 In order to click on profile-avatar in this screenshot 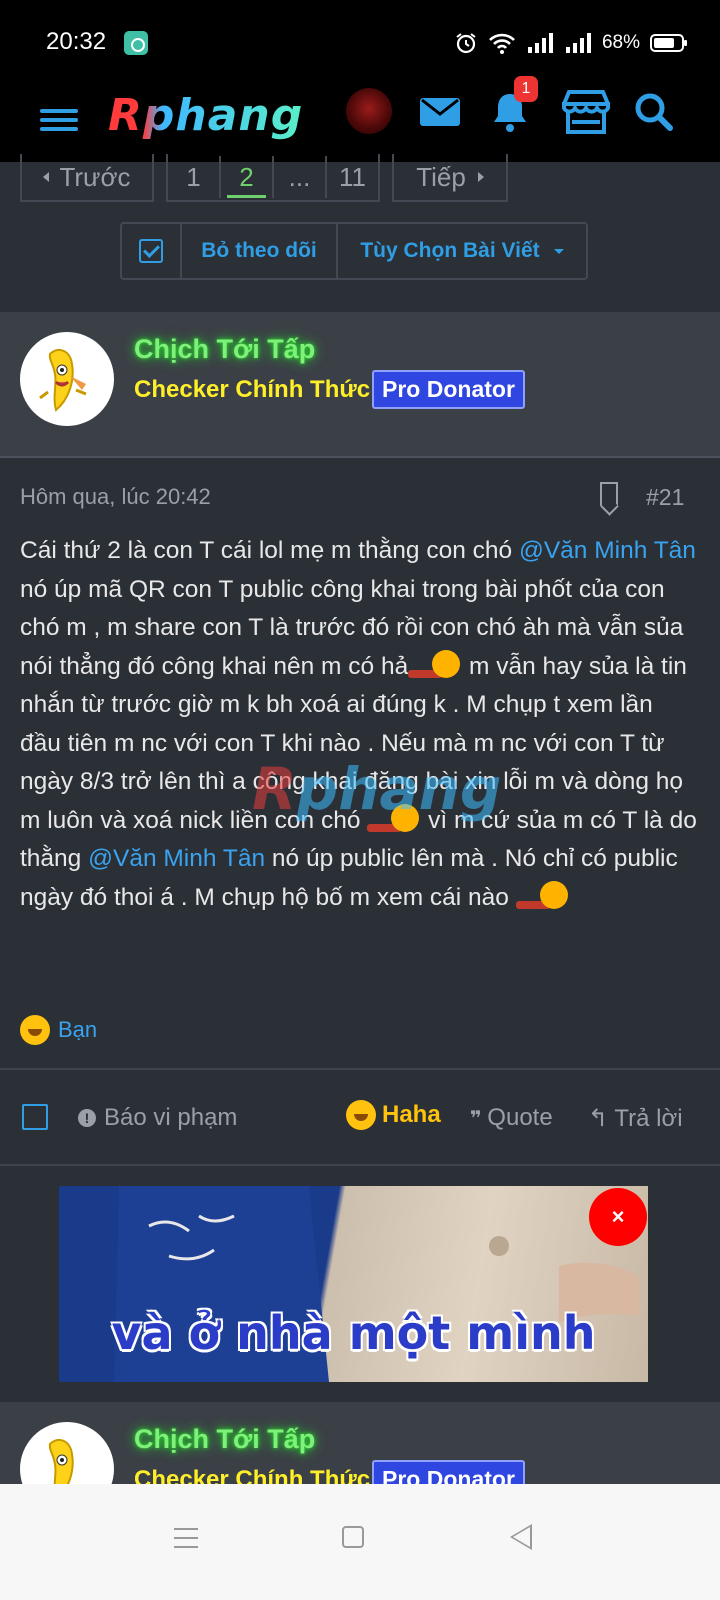, I will do `click(369, 111)`.